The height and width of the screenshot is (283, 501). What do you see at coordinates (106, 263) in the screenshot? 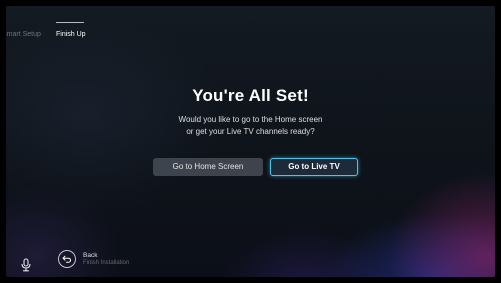
I see `back-sublabel: Finish Installation` at bounding box center [106, 263].